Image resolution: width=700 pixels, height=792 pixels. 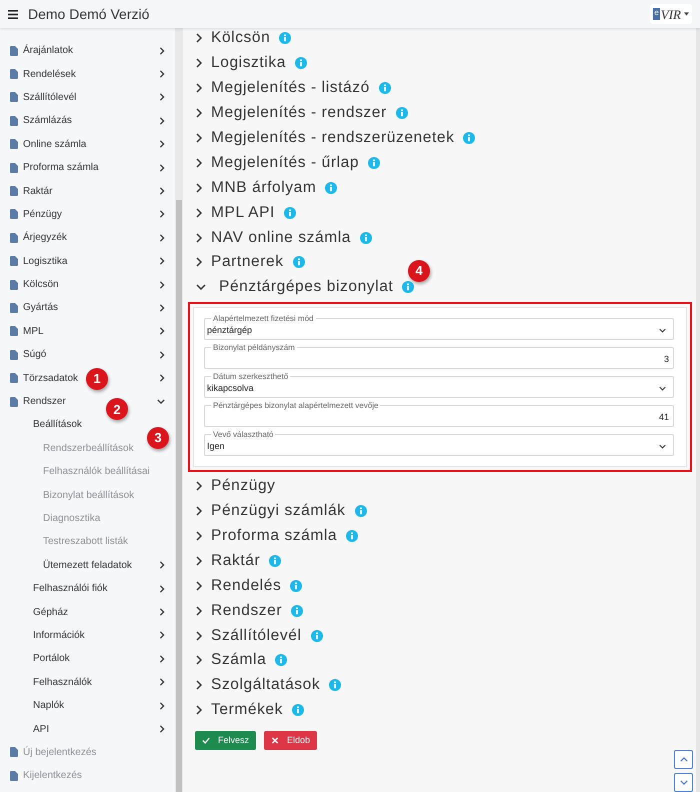 I want to click on section-title: Rendelés, so click(x=246, y=585).